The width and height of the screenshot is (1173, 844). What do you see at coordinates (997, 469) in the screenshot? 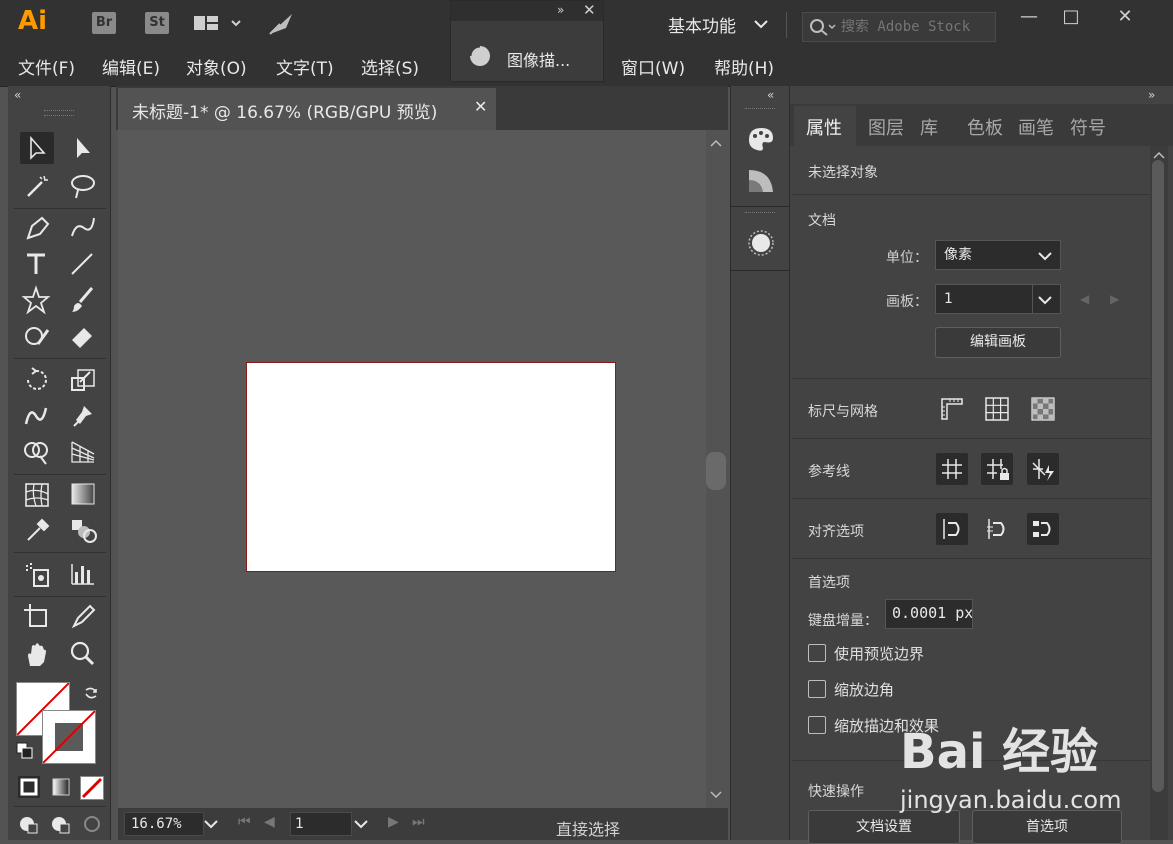
I see `lock-guides-icon` at bounding box center [997, 469].